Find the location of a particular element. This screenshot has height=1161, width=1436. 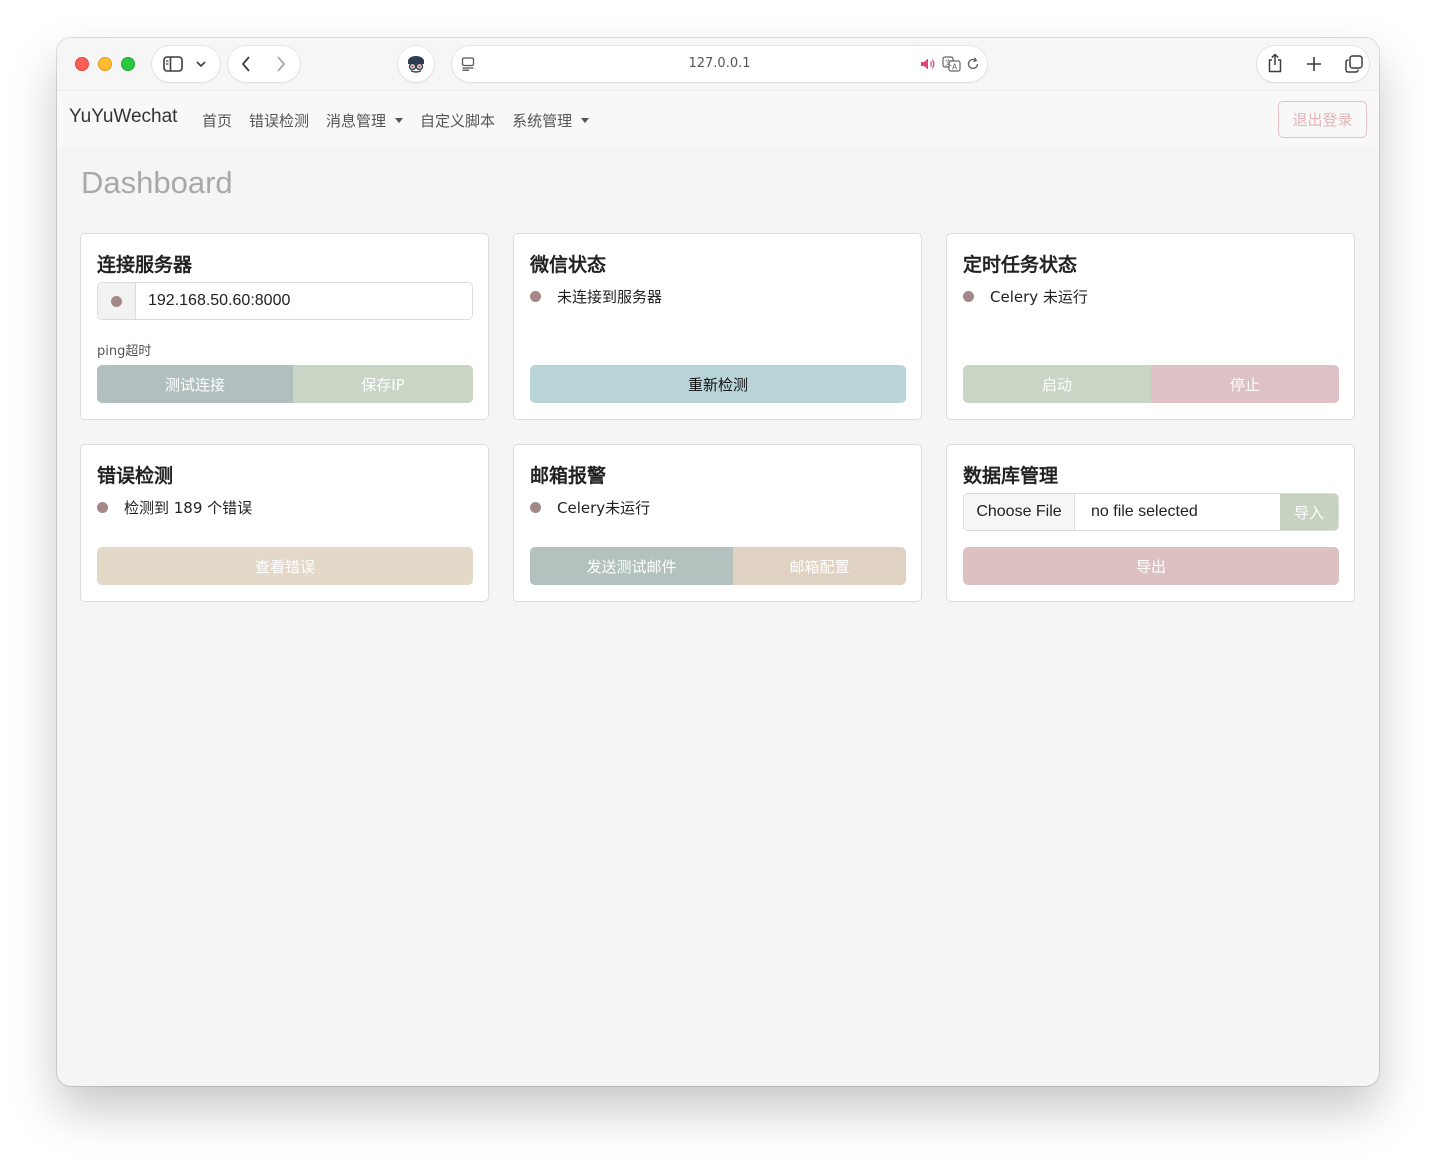

errors-status: 检测到 189 个错误 is located at coordinates (174, 507).